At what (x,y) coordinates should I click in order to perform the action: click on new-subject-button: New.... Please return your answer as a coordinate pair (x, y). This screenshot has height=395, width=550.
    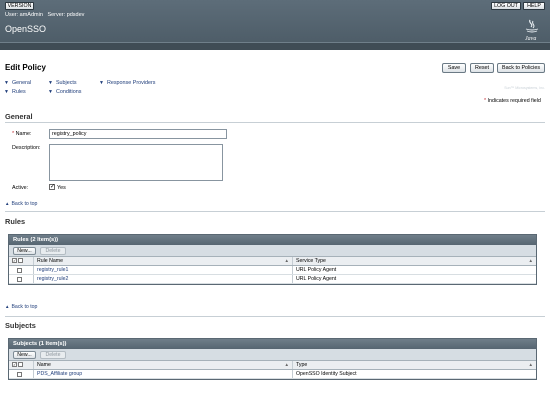
    Looking at the image, I should click on (24, 355).